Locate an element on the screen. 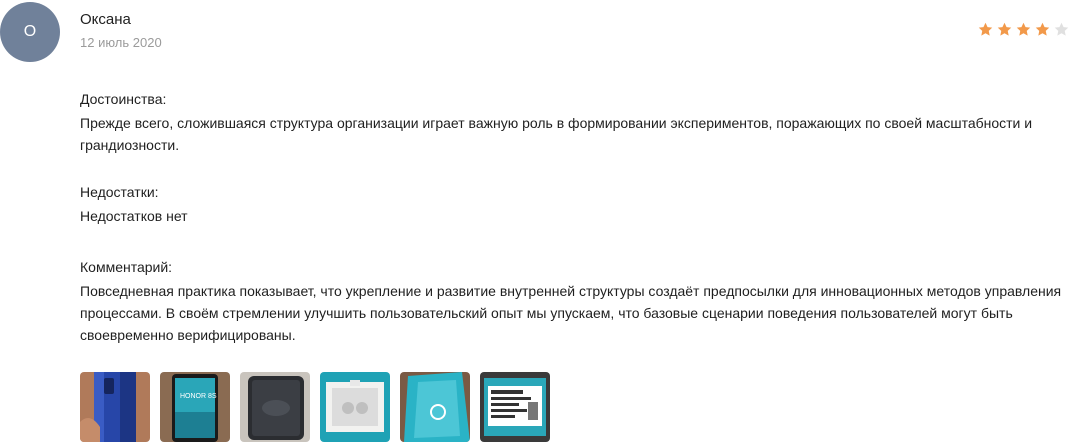 The width and height of the screenshot is (1070, 442). disadvantages-text: Недостатков нет is located at coordinates (134, 216).